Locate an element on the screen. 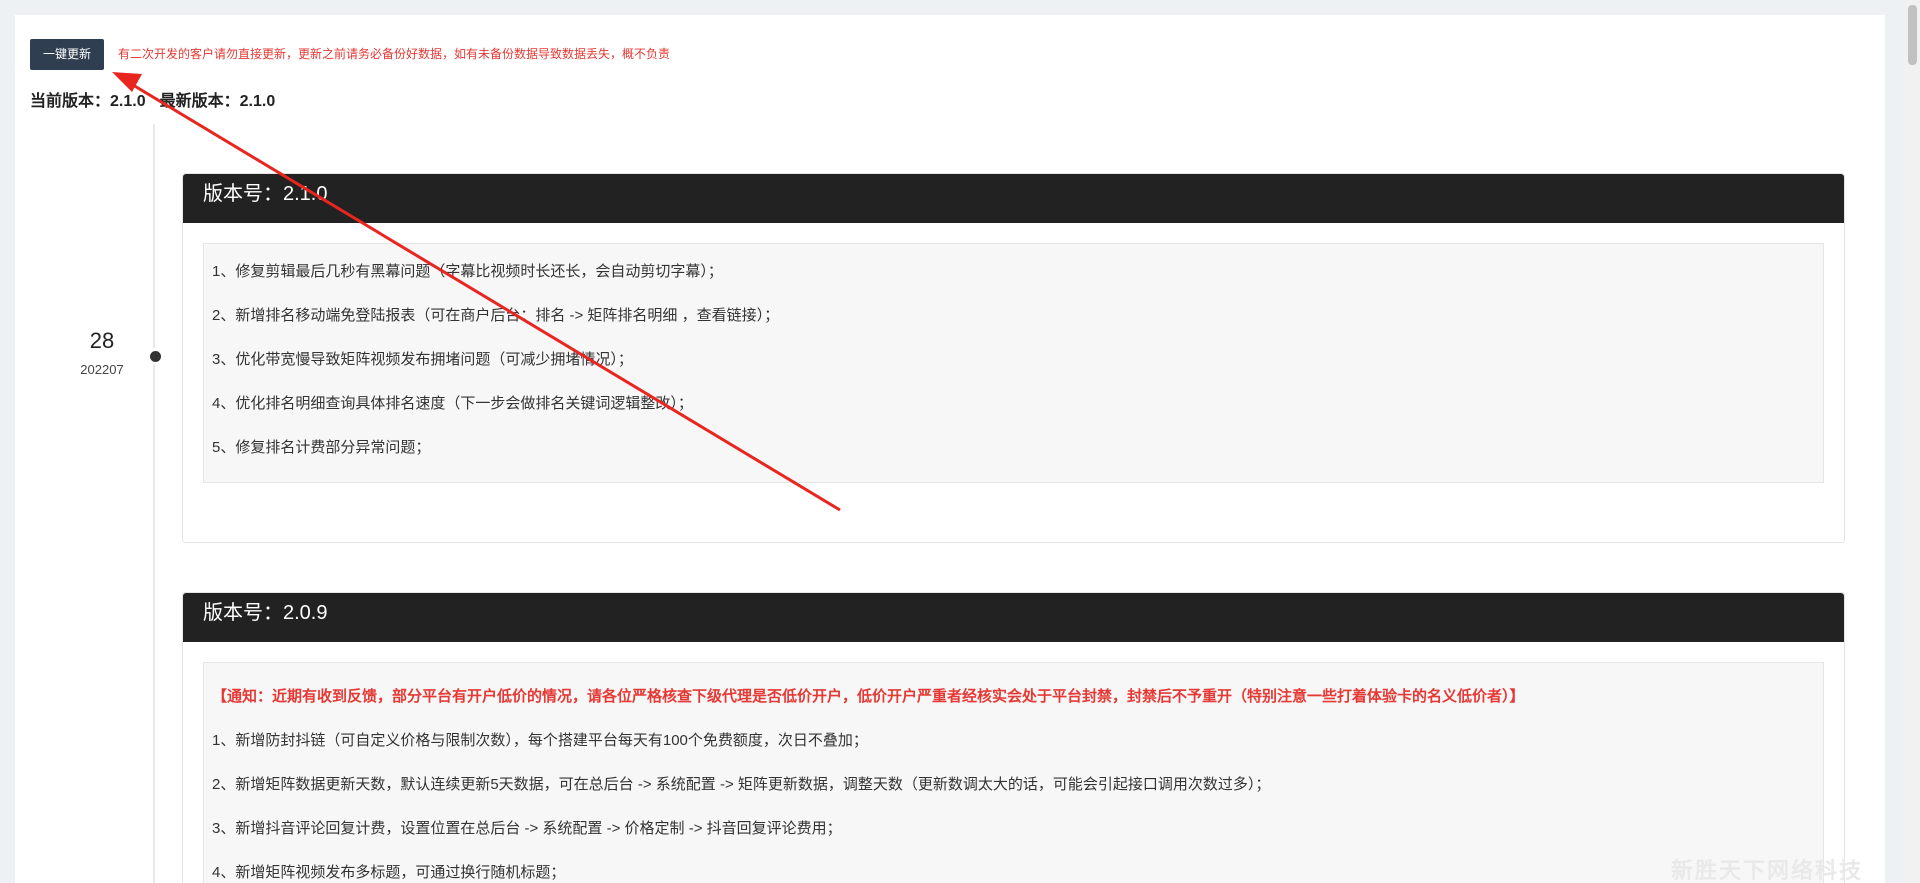 The height and width of the screenshot is (883, 1920). version-info: 当前版本：2.1.0 最新版本：2.1.0 is located at coordinates (152, 102).